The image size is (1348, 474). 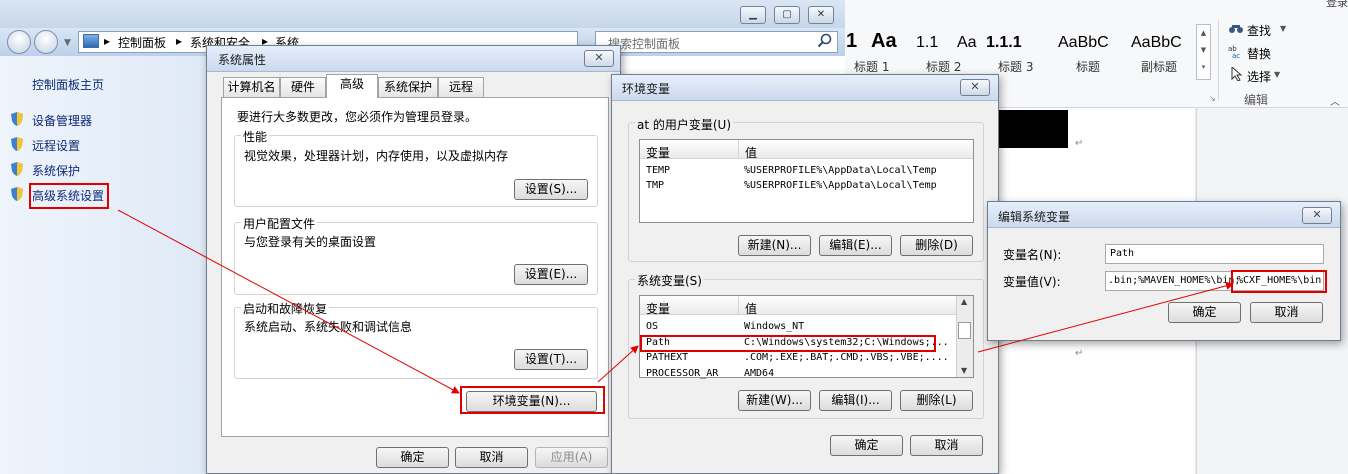 What do you see at coordinates (288, 301) in the screenshot?
I see `arrow-to-env-button` at bounding box center [288, 301].